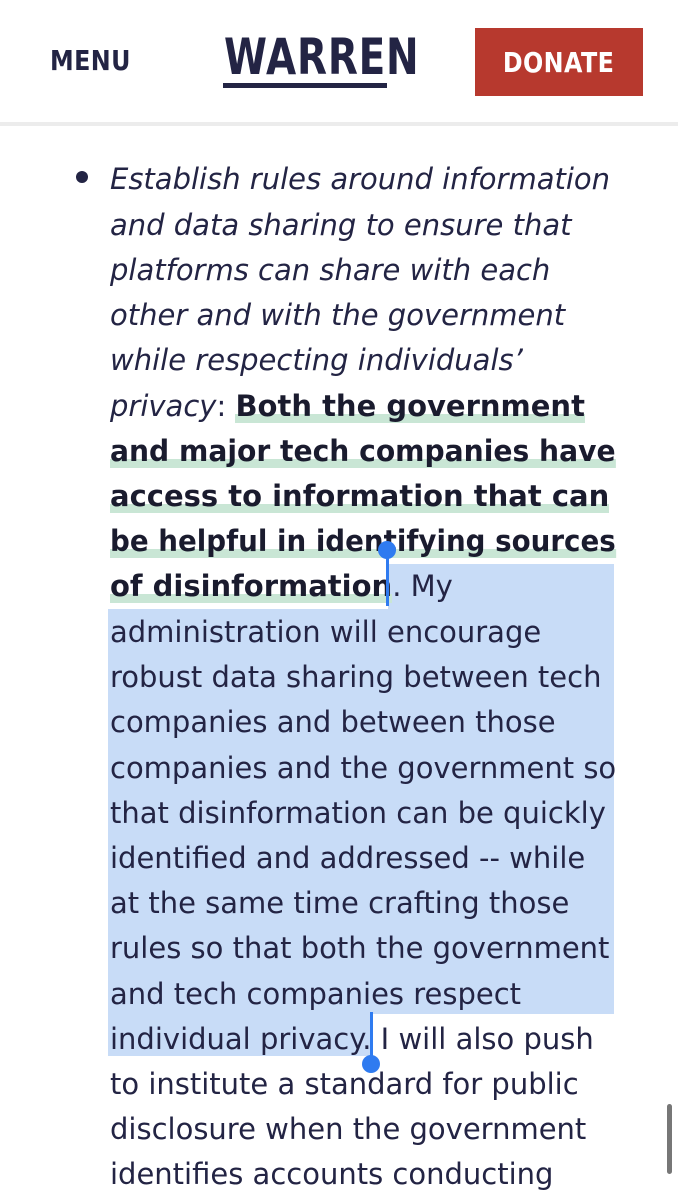  I want to click on text-line: access to information that can, so click(360, 496).